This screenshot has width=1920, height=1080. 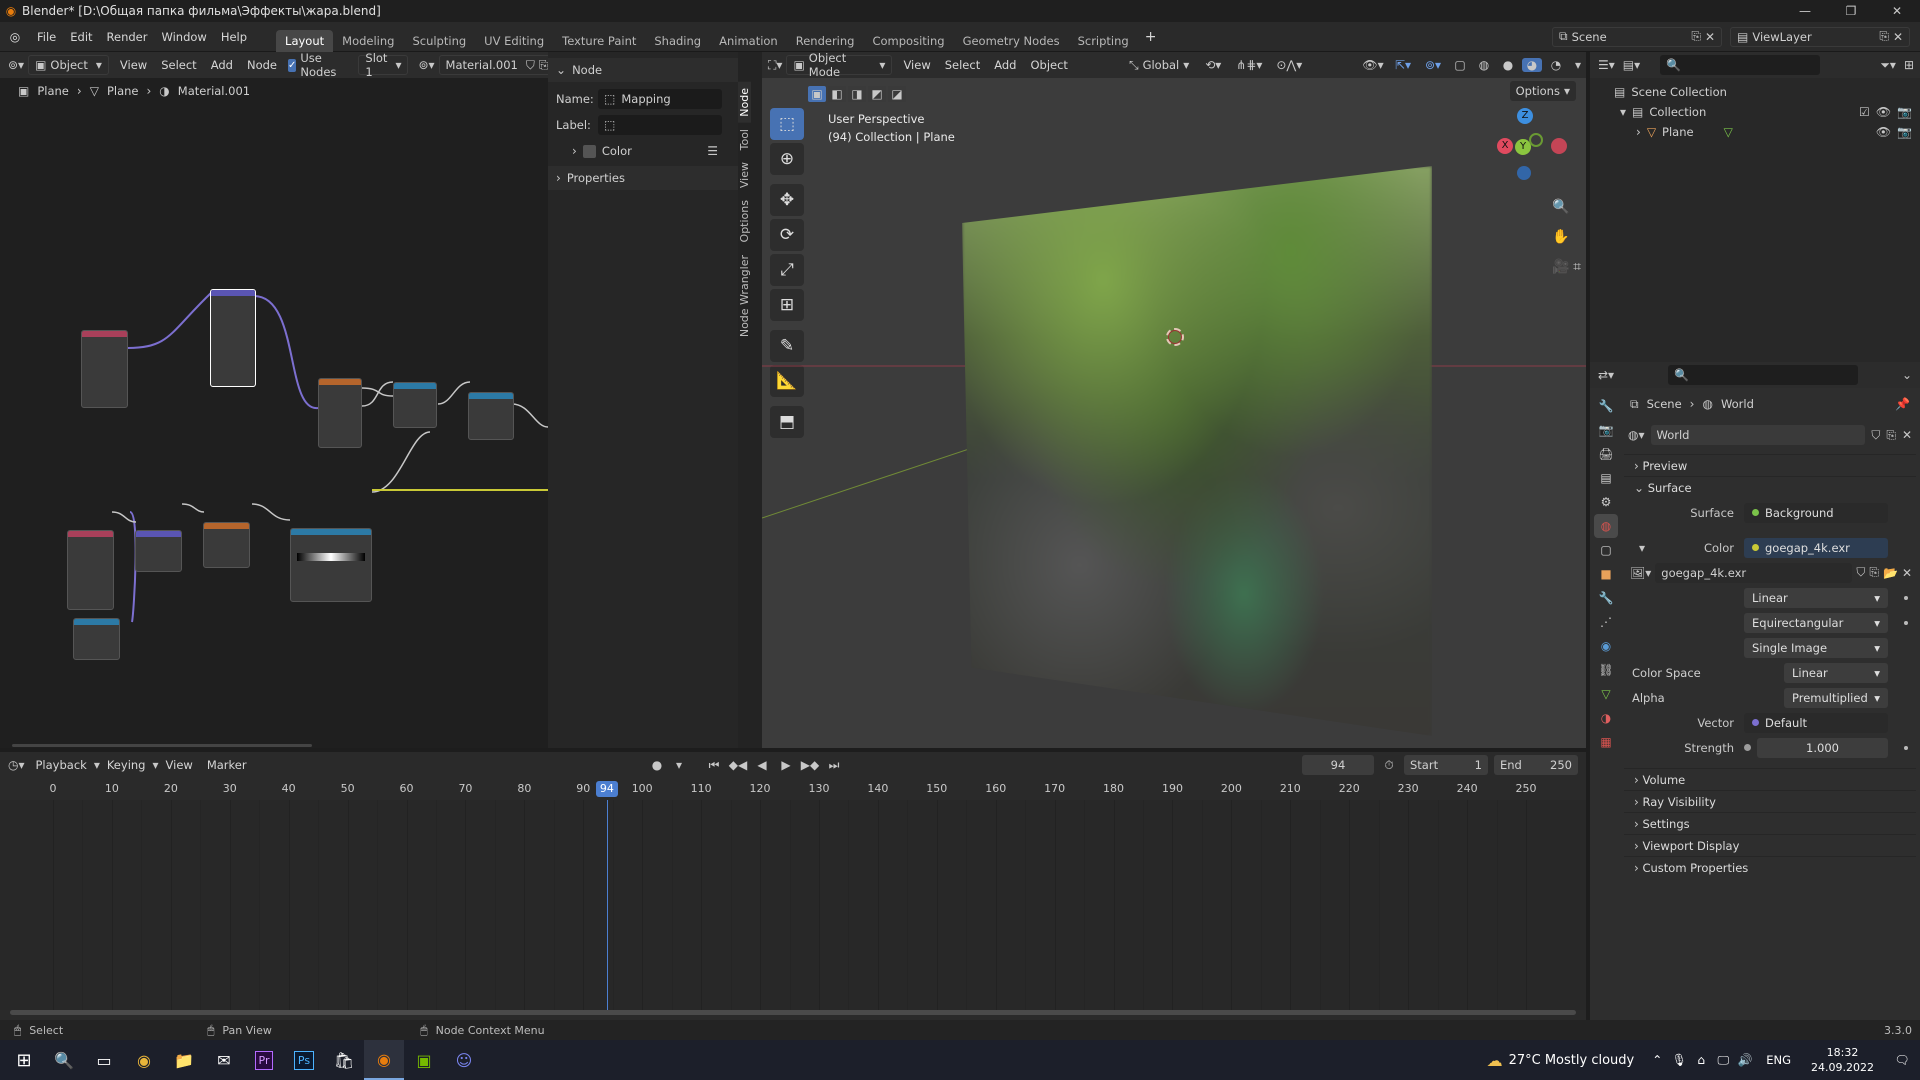 What do you see at coordinates (15, 37) in the screenshot?
I see `blender-menu-icon: ◎` at bounding box center [15, 37].